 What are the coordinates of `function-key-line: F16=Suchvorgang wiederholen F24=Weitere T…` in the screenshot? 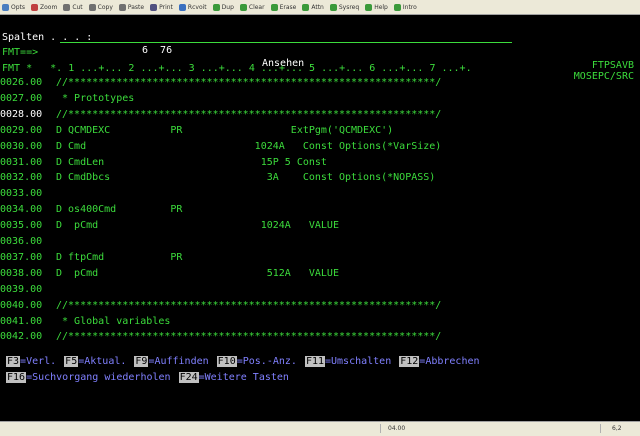 It's located at (151, 377).